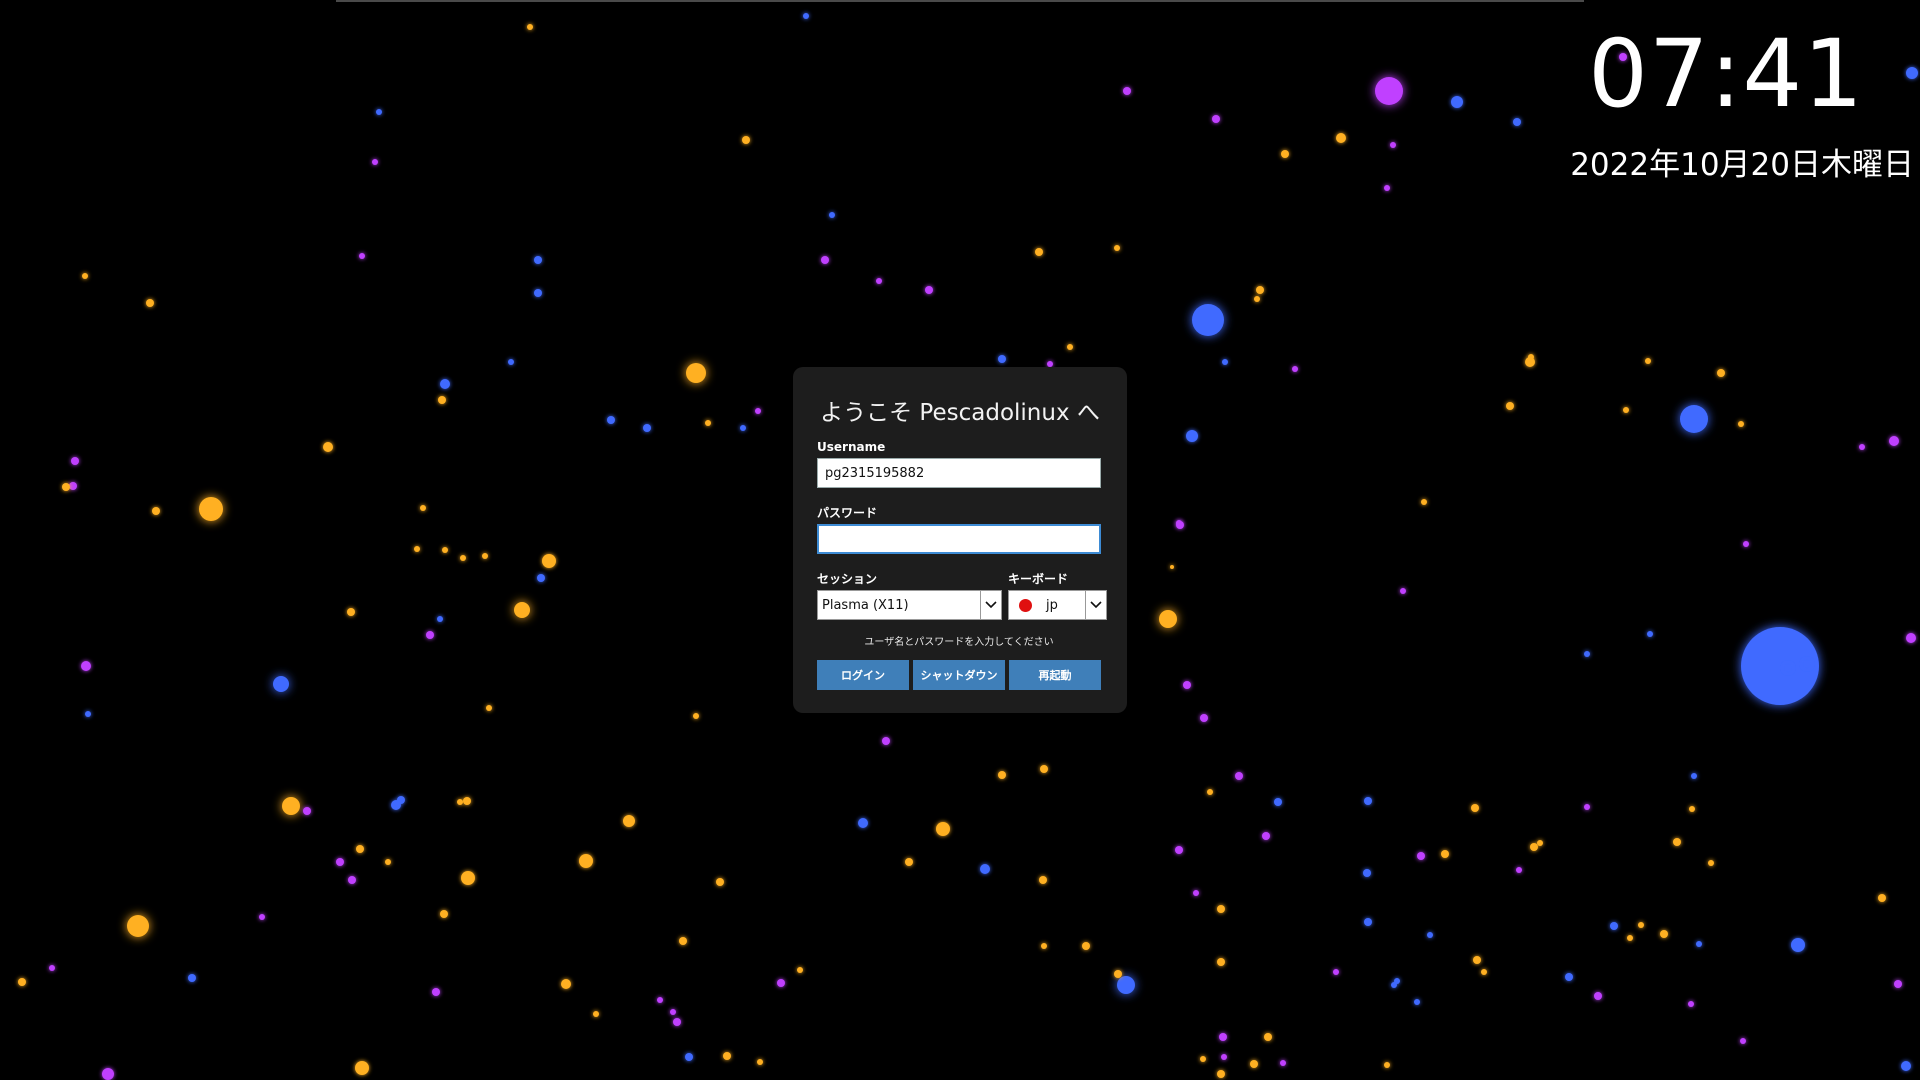 Image resolution: width=1920 pixels, height=1080 pixels. Describe the element at coordinates (1726, 74) in the screenshot. I see `clock-time: 07:41` at that location.